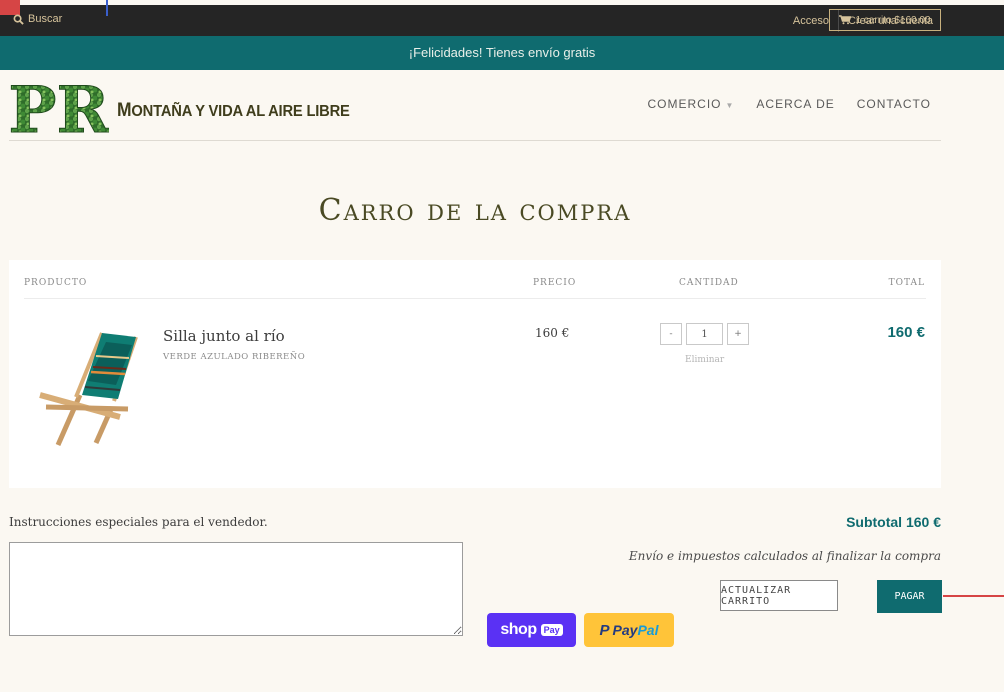 The width and height of the screenshot is (1004, 692). What do you see at coordinates (124, 110) in the screenshot?
I see `brand-first-letter: M` at bounding box center [124, 110].